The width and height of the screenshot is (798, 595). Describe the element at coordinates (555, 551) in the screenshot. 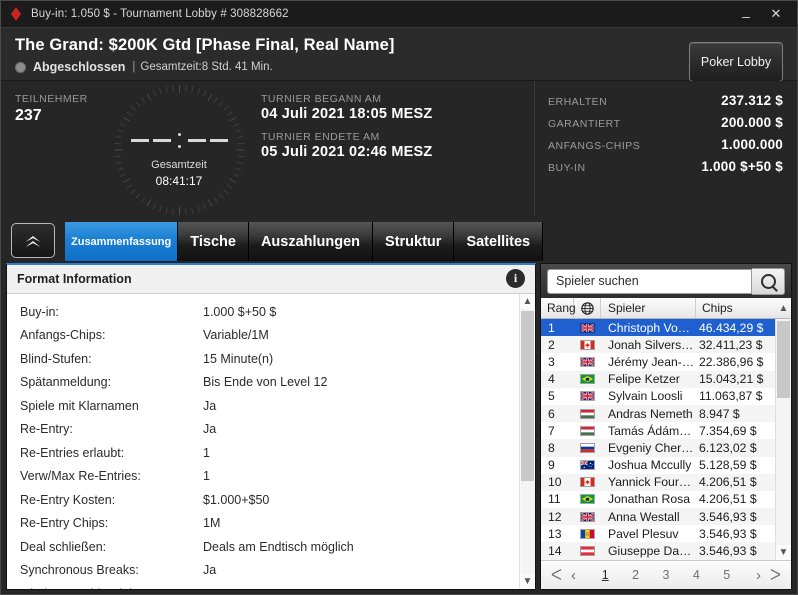

I see `player-rank: 14` at that location.